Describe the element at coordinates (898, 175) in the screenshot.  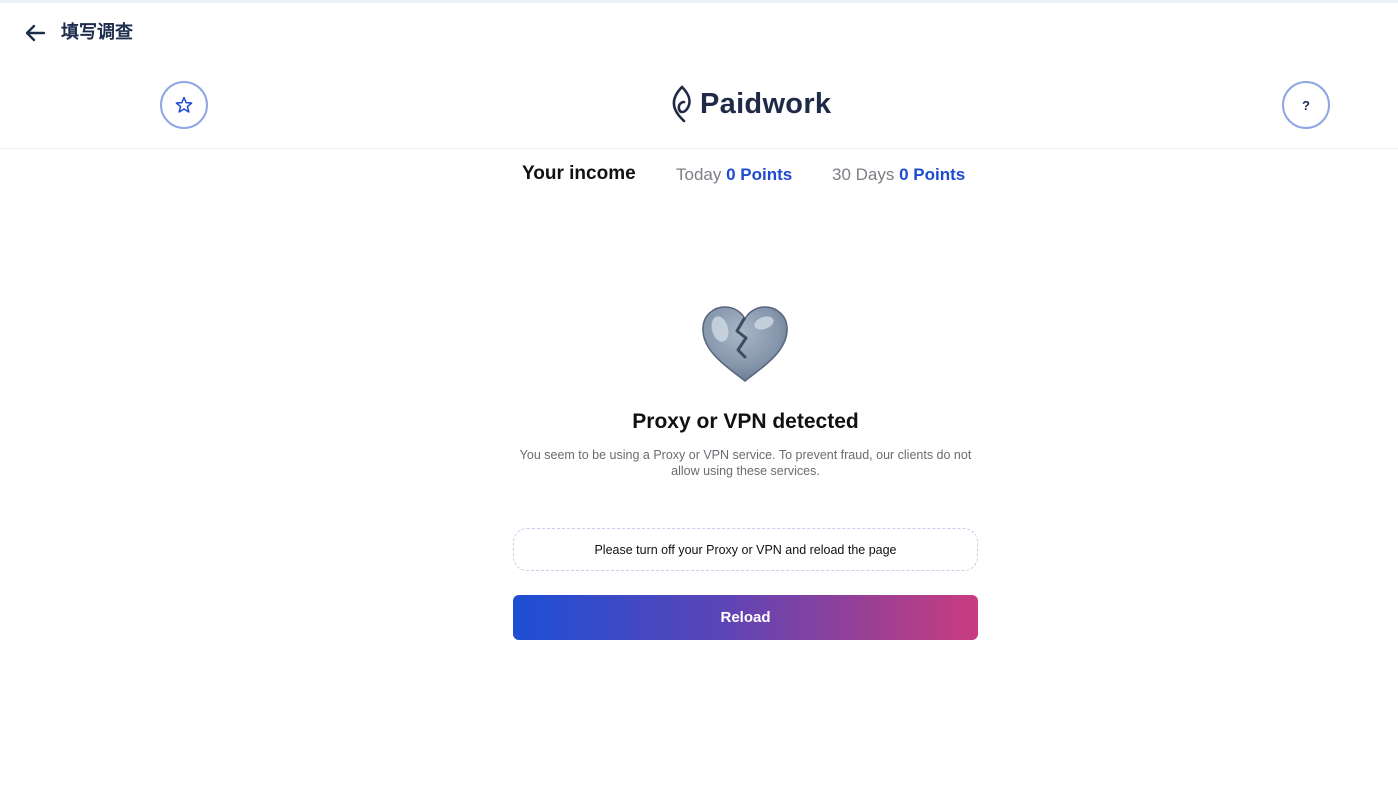
I see `thirty-days-stat: 30 Days 0 Points` at that location.